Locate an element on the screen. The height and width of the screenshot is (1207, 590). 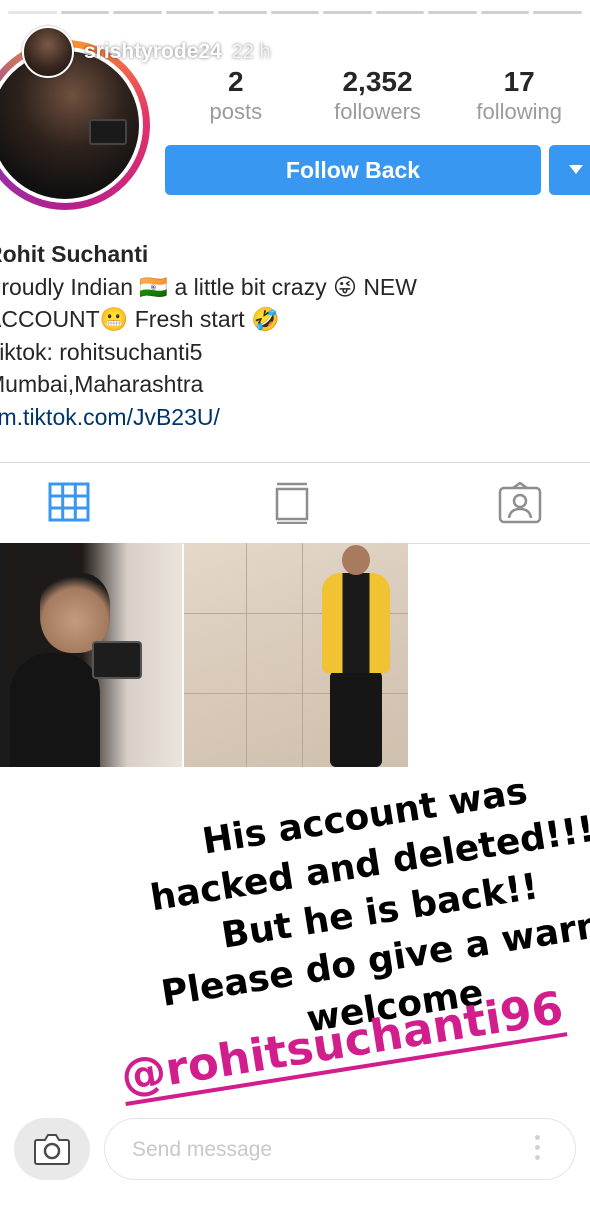
photo-figure-jacket is located at coordinates (356, 623).